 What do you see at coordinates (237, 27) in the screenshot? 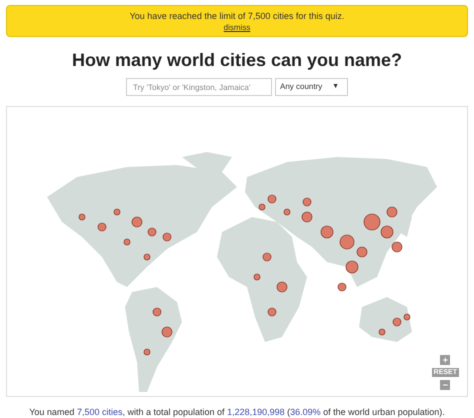
I see `dismiss-link: dismiss` at bounding box center [237, 27].